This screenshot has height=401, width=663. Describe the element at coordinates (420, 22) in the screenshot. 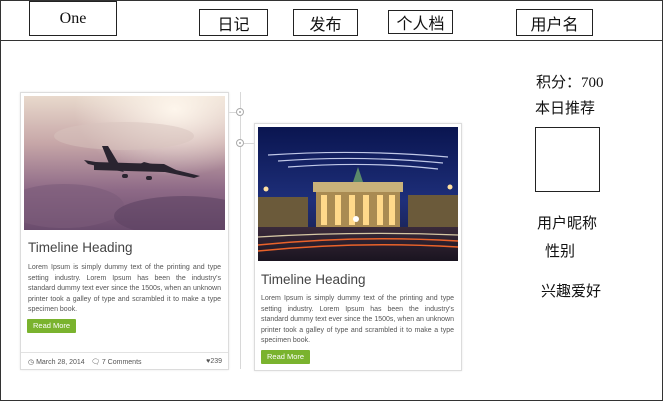

I see `nav-profile: 个人档` at that location.